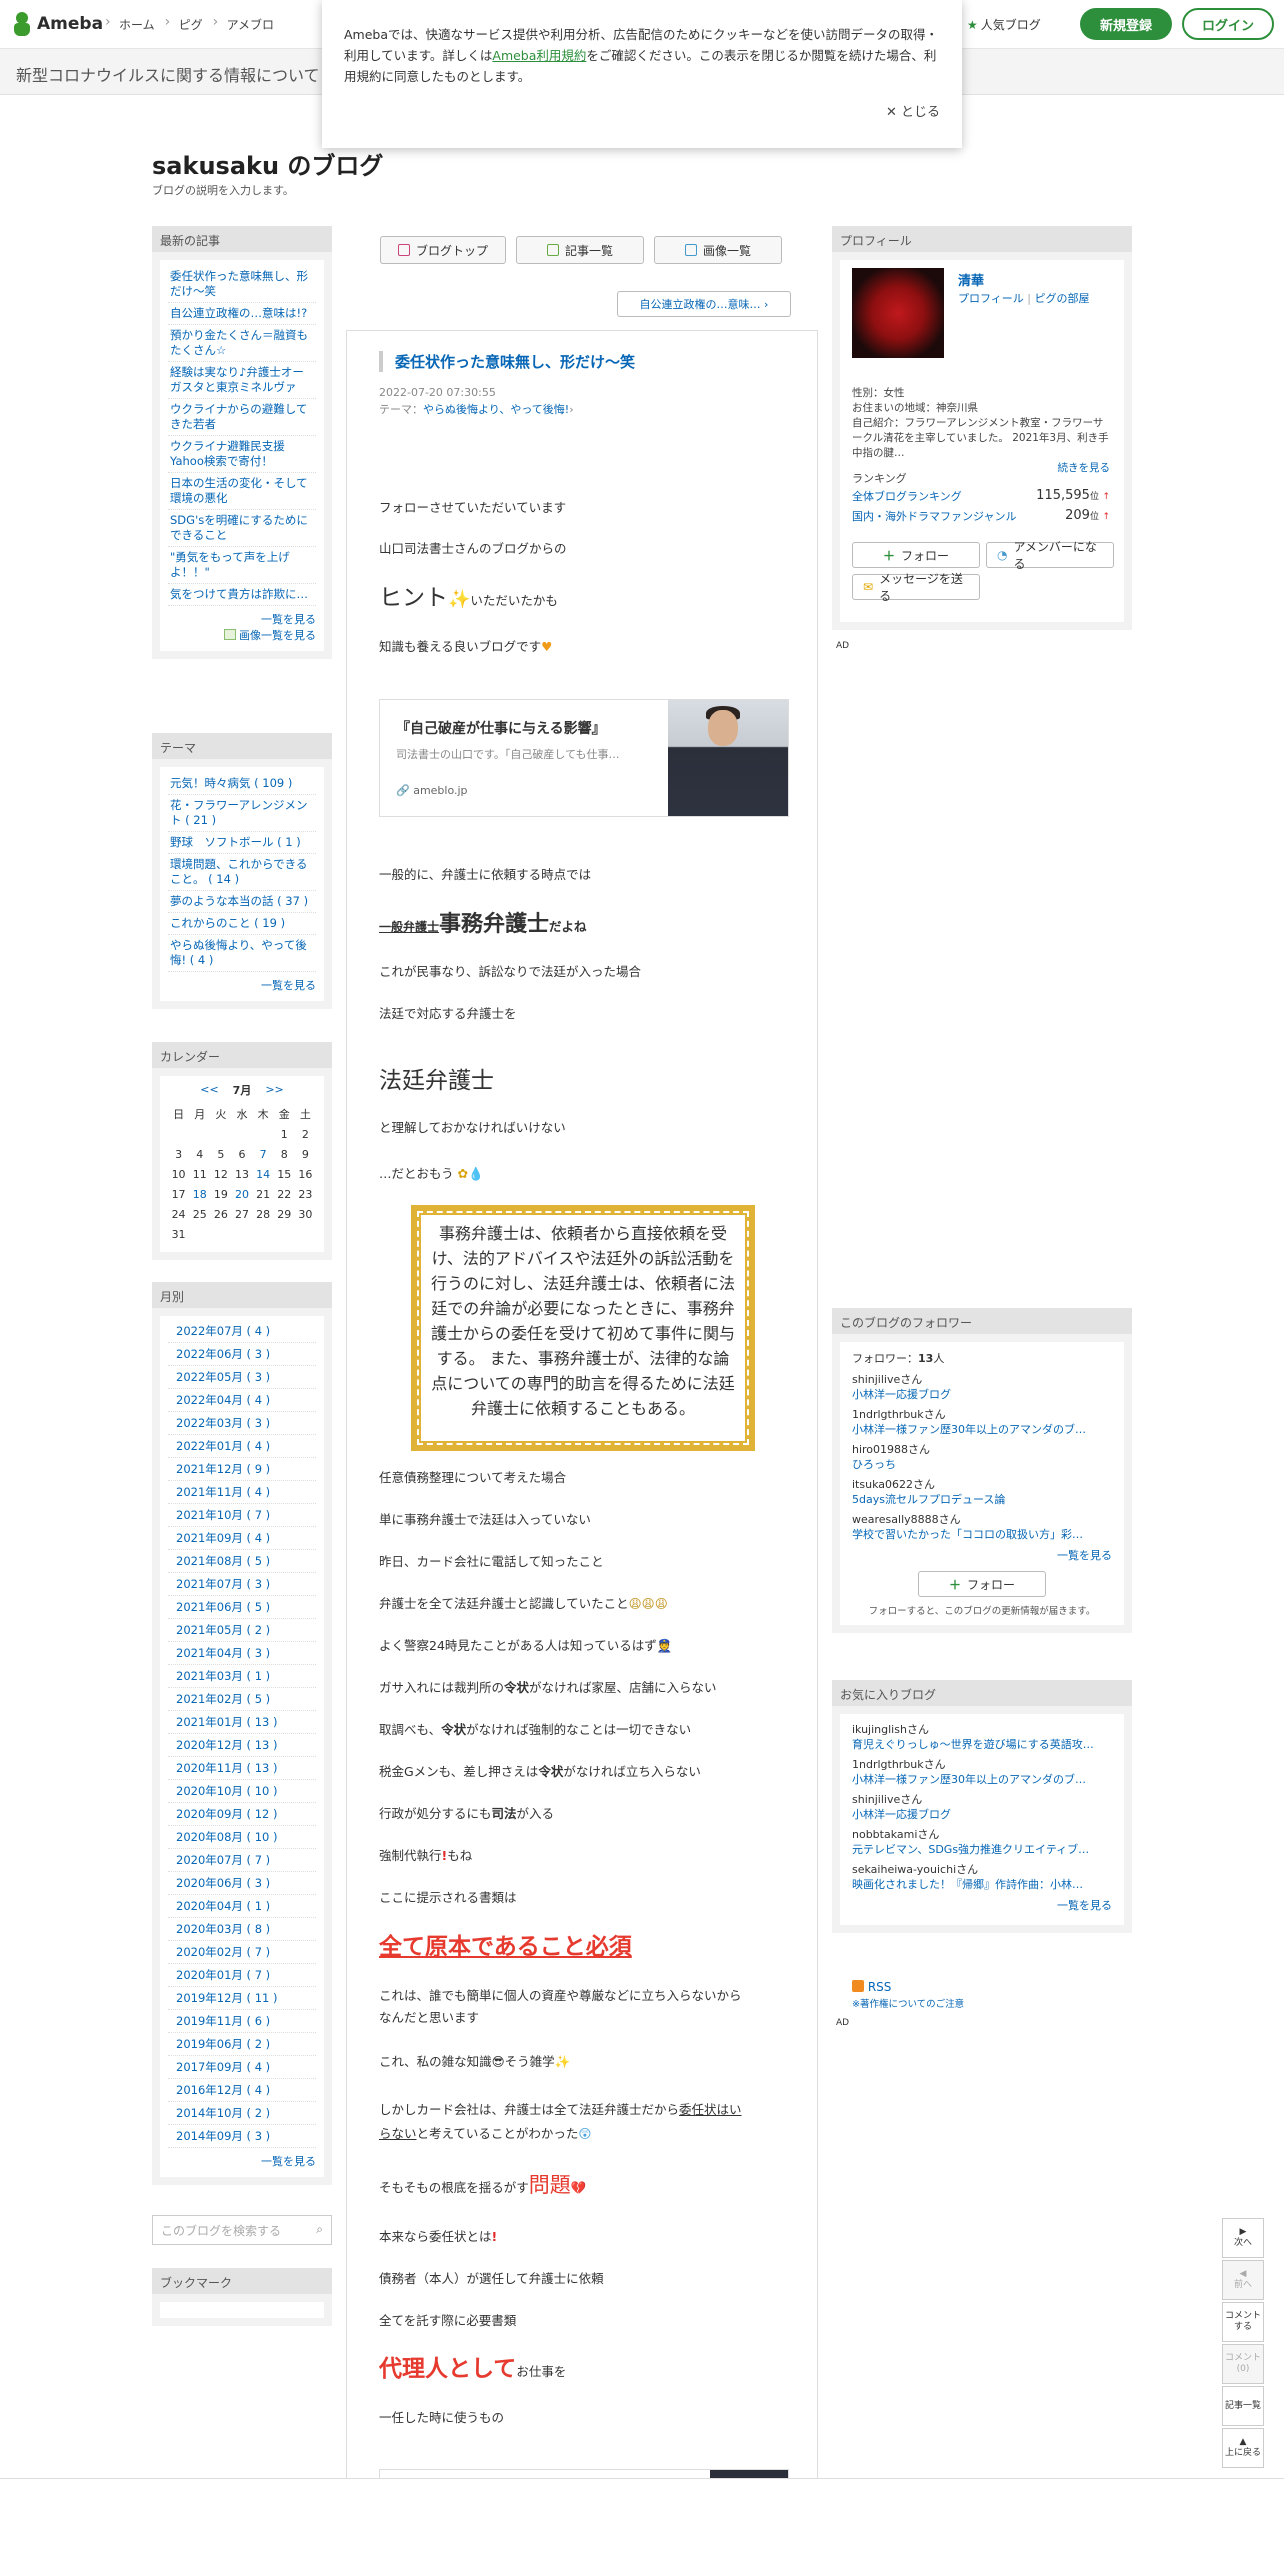  I want to click on rss-link: RSS, so click(871, 1987).